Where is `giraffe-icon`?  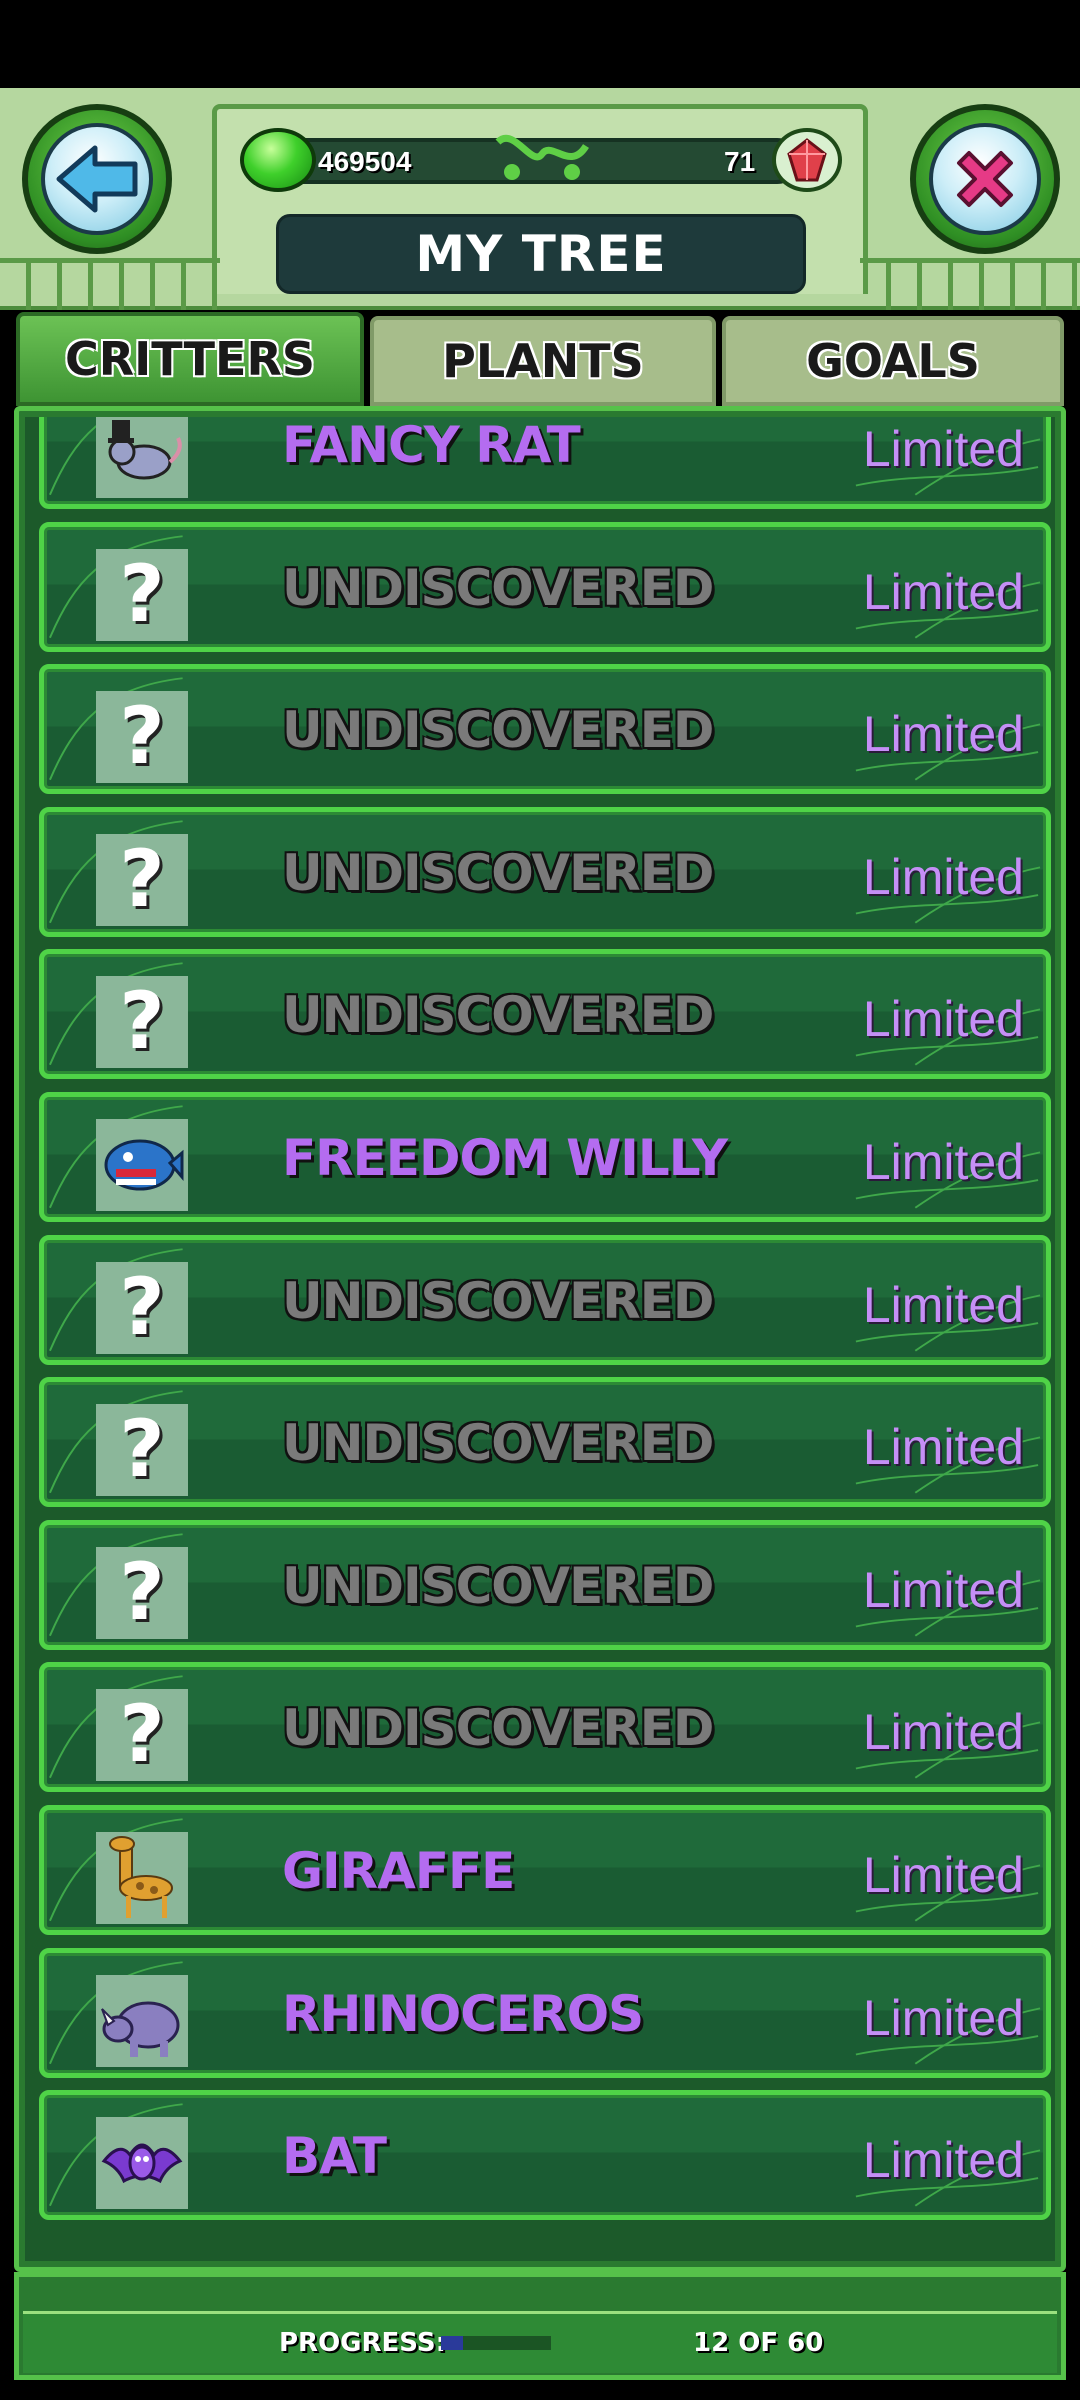 giraffe-icon is located at coordinates (142, 1877).